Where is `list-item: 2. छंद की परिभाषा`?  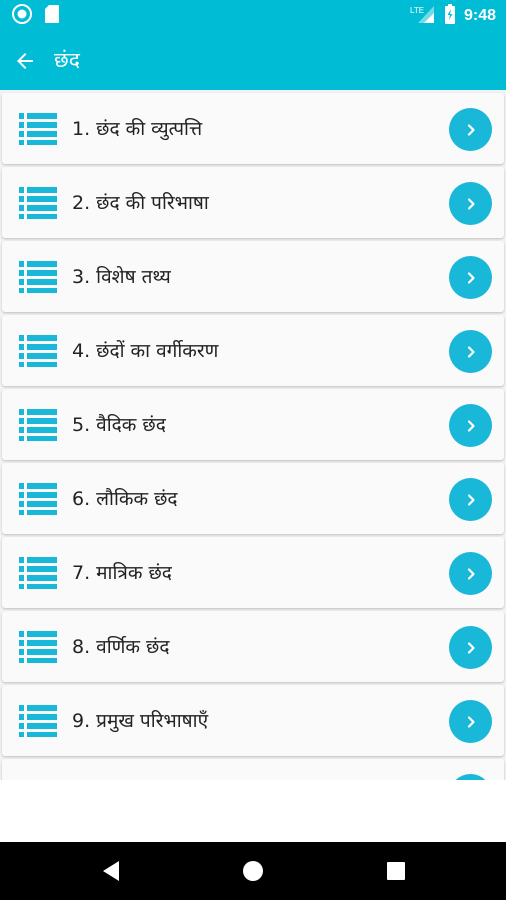
list-item: 2. छंद की परिभाषा is located at coordinates (253, 202).